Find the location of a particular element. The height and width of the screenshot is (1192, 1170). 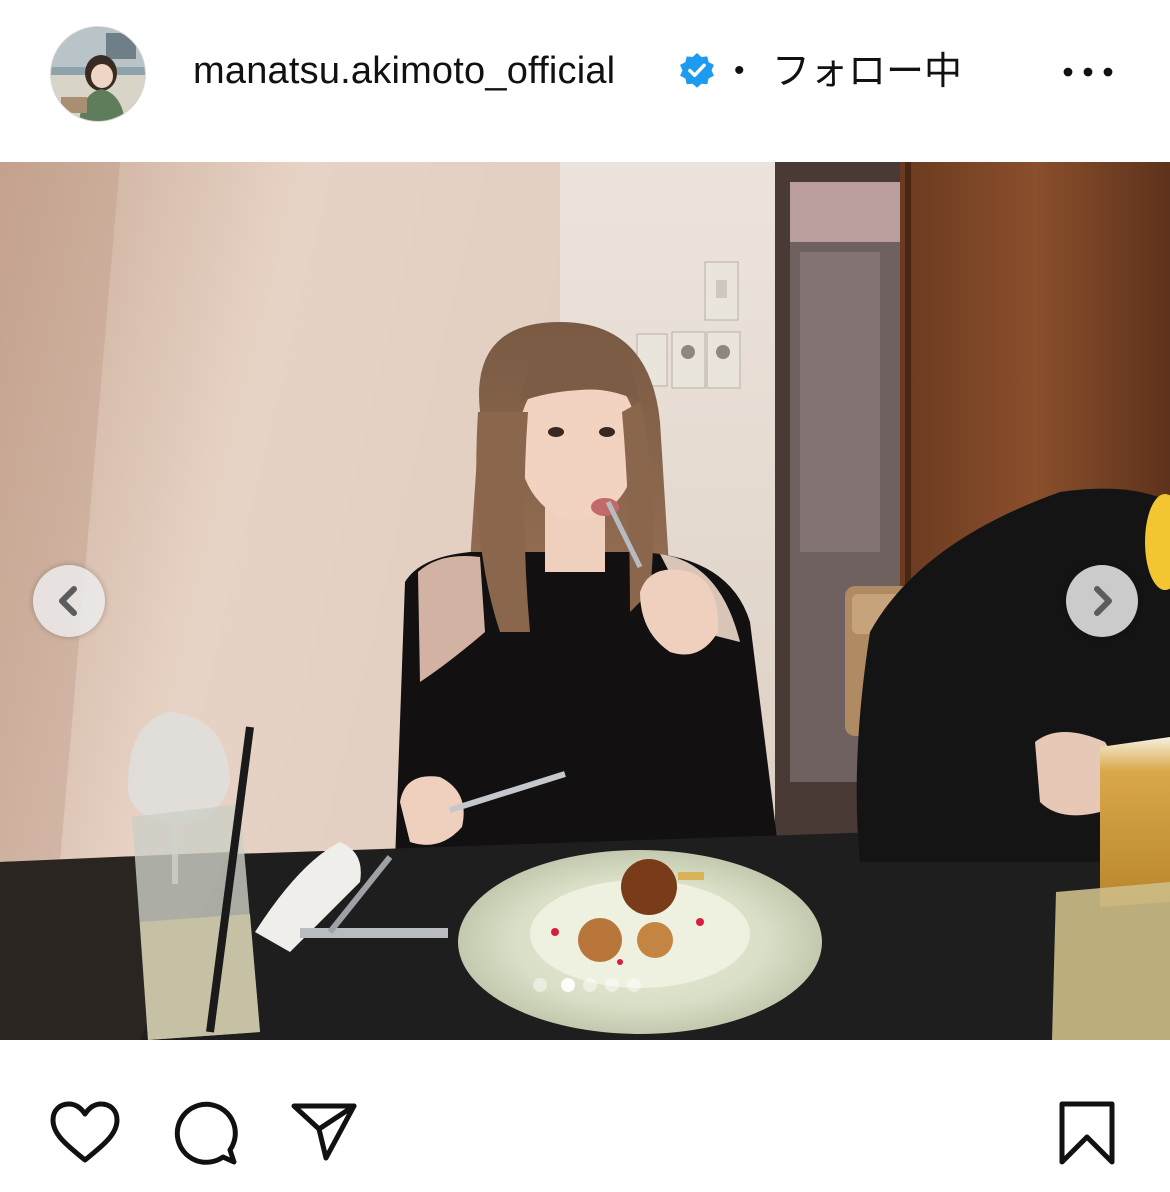

verified-badge-icon is located at coordinates (697, 70).